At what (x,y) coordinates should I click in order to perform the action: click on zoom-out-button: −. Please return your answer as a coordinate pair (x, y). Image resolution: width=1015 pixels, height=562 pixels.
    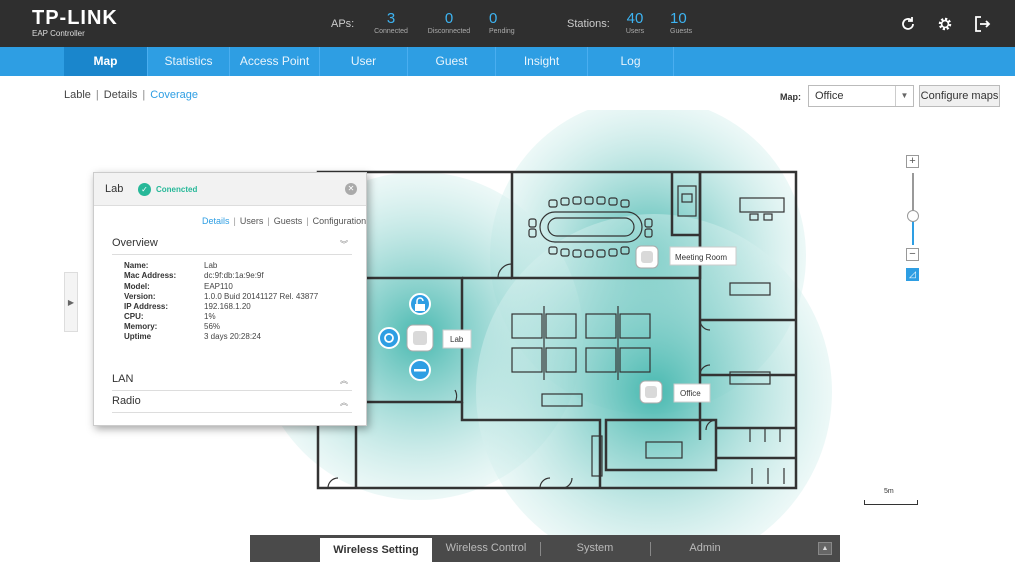
    Looking at the image, I should click on (912, 254).